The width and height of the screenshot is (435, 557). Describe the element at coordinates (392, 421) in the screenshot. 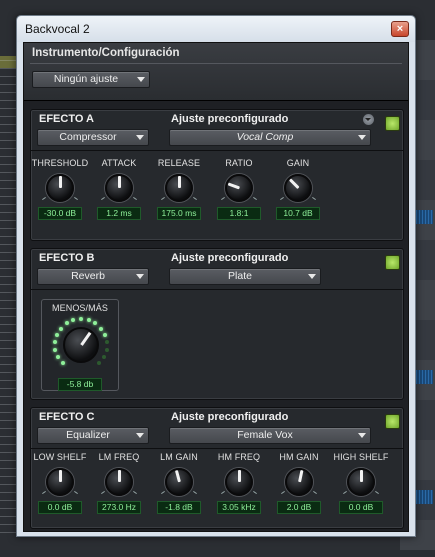

I see `effect-c-enable-button` at that location.